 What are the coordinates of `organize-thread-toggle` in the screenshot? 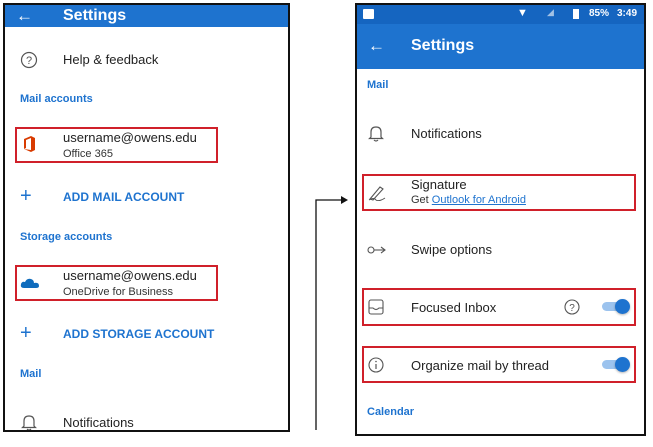 It's located at (616, 364).